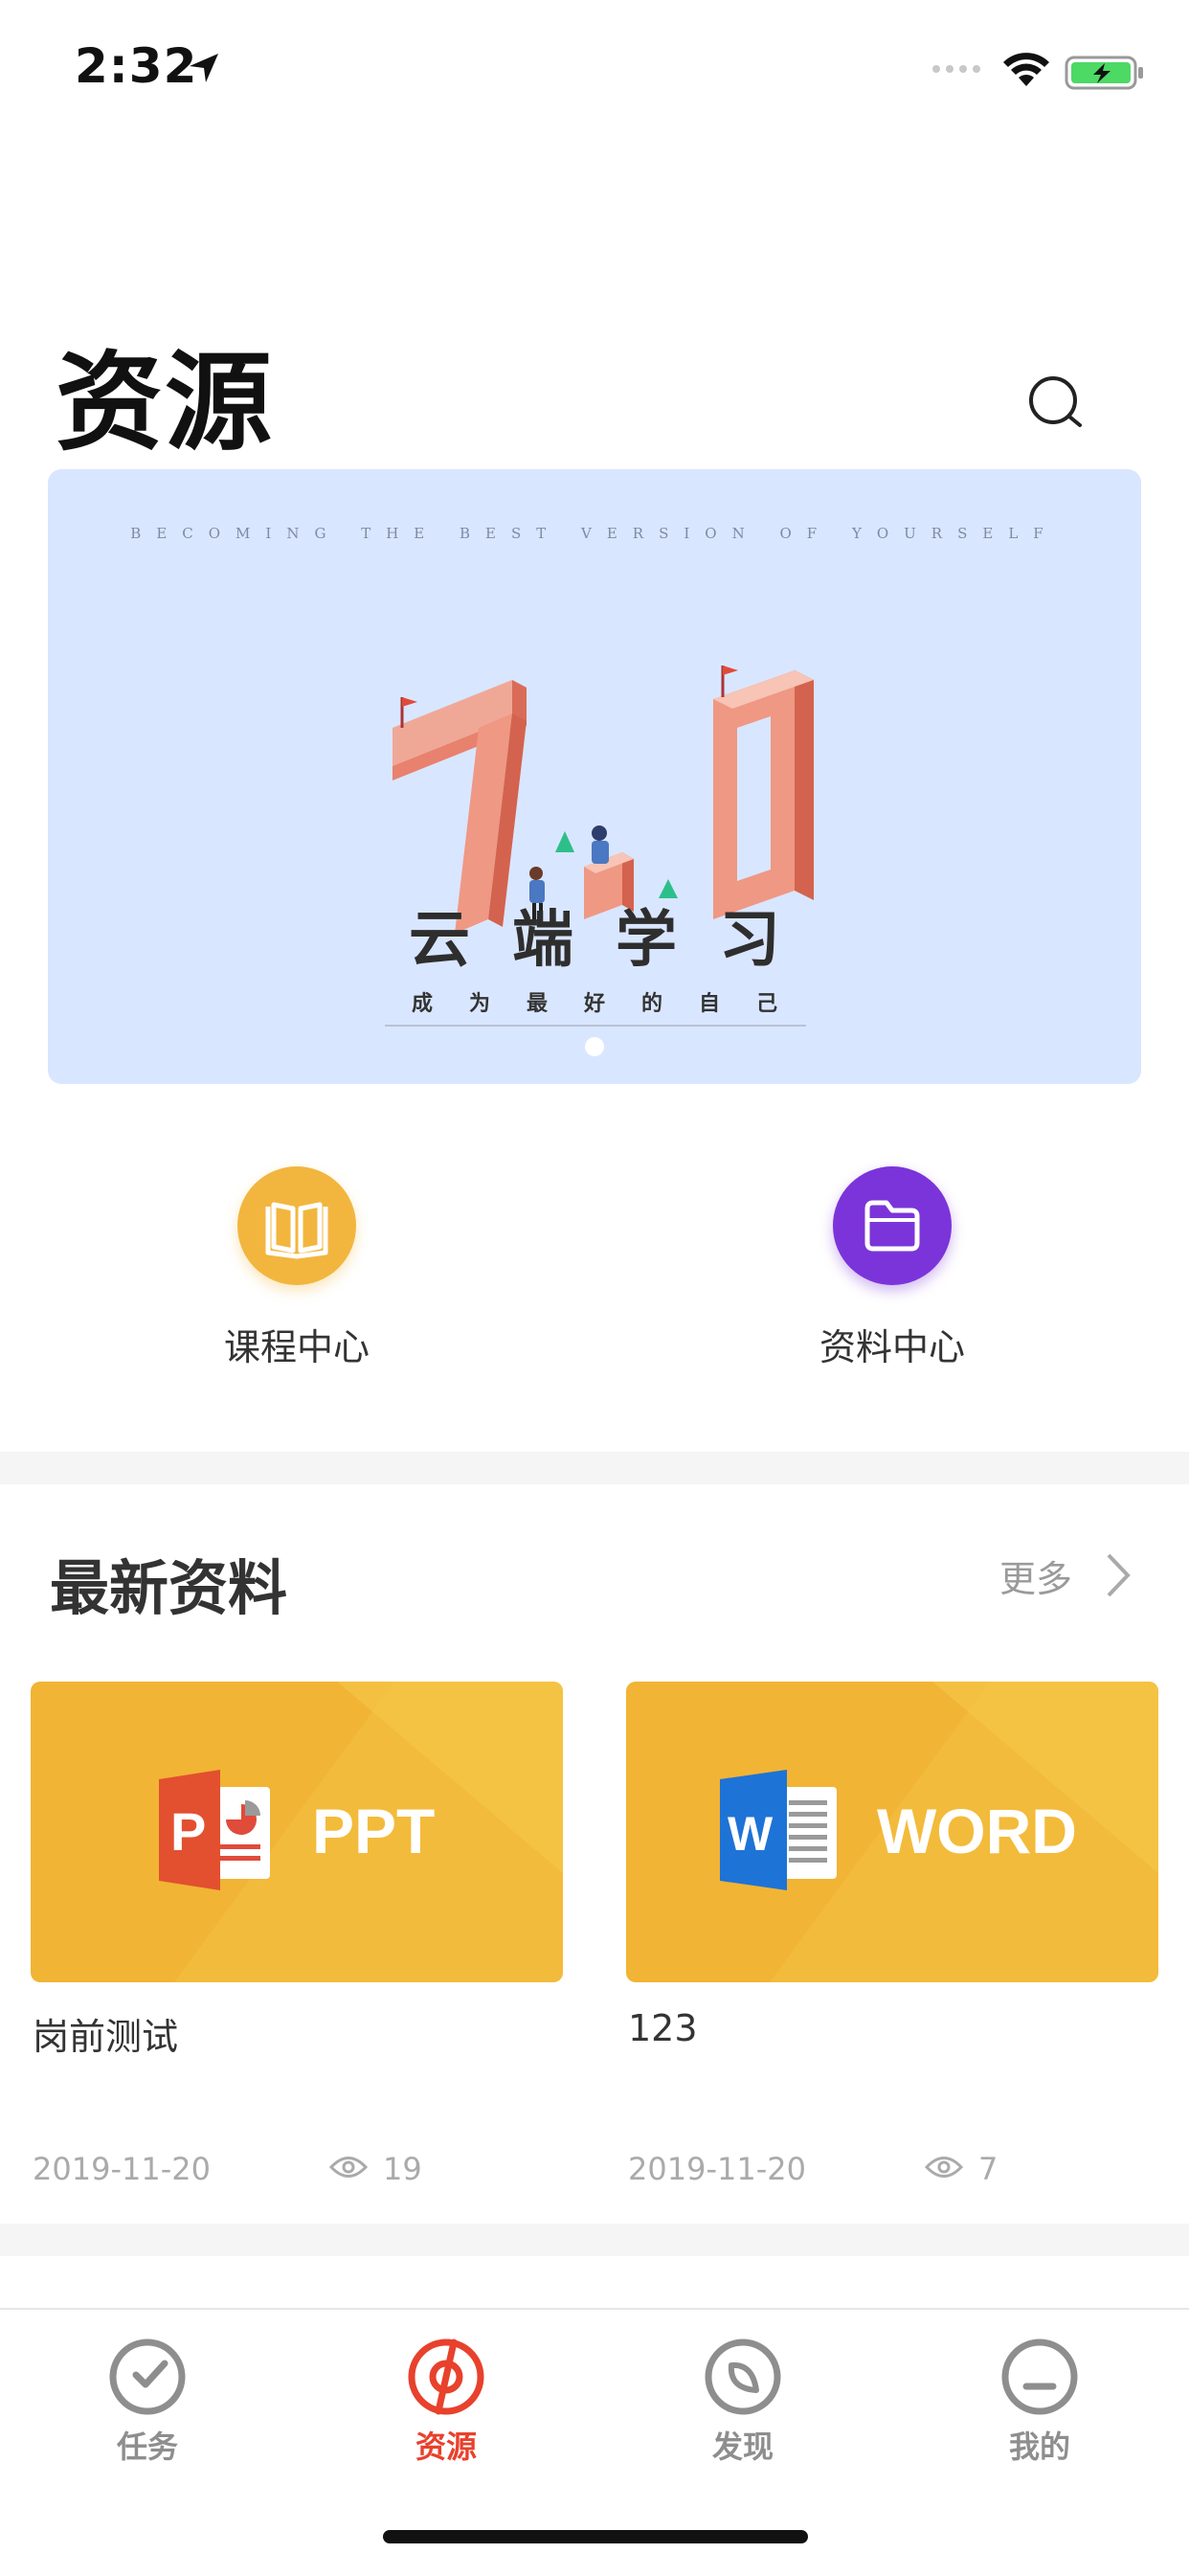 The image size is (1189, 2576). I want to click on folder-icon, so click(892, 1226).